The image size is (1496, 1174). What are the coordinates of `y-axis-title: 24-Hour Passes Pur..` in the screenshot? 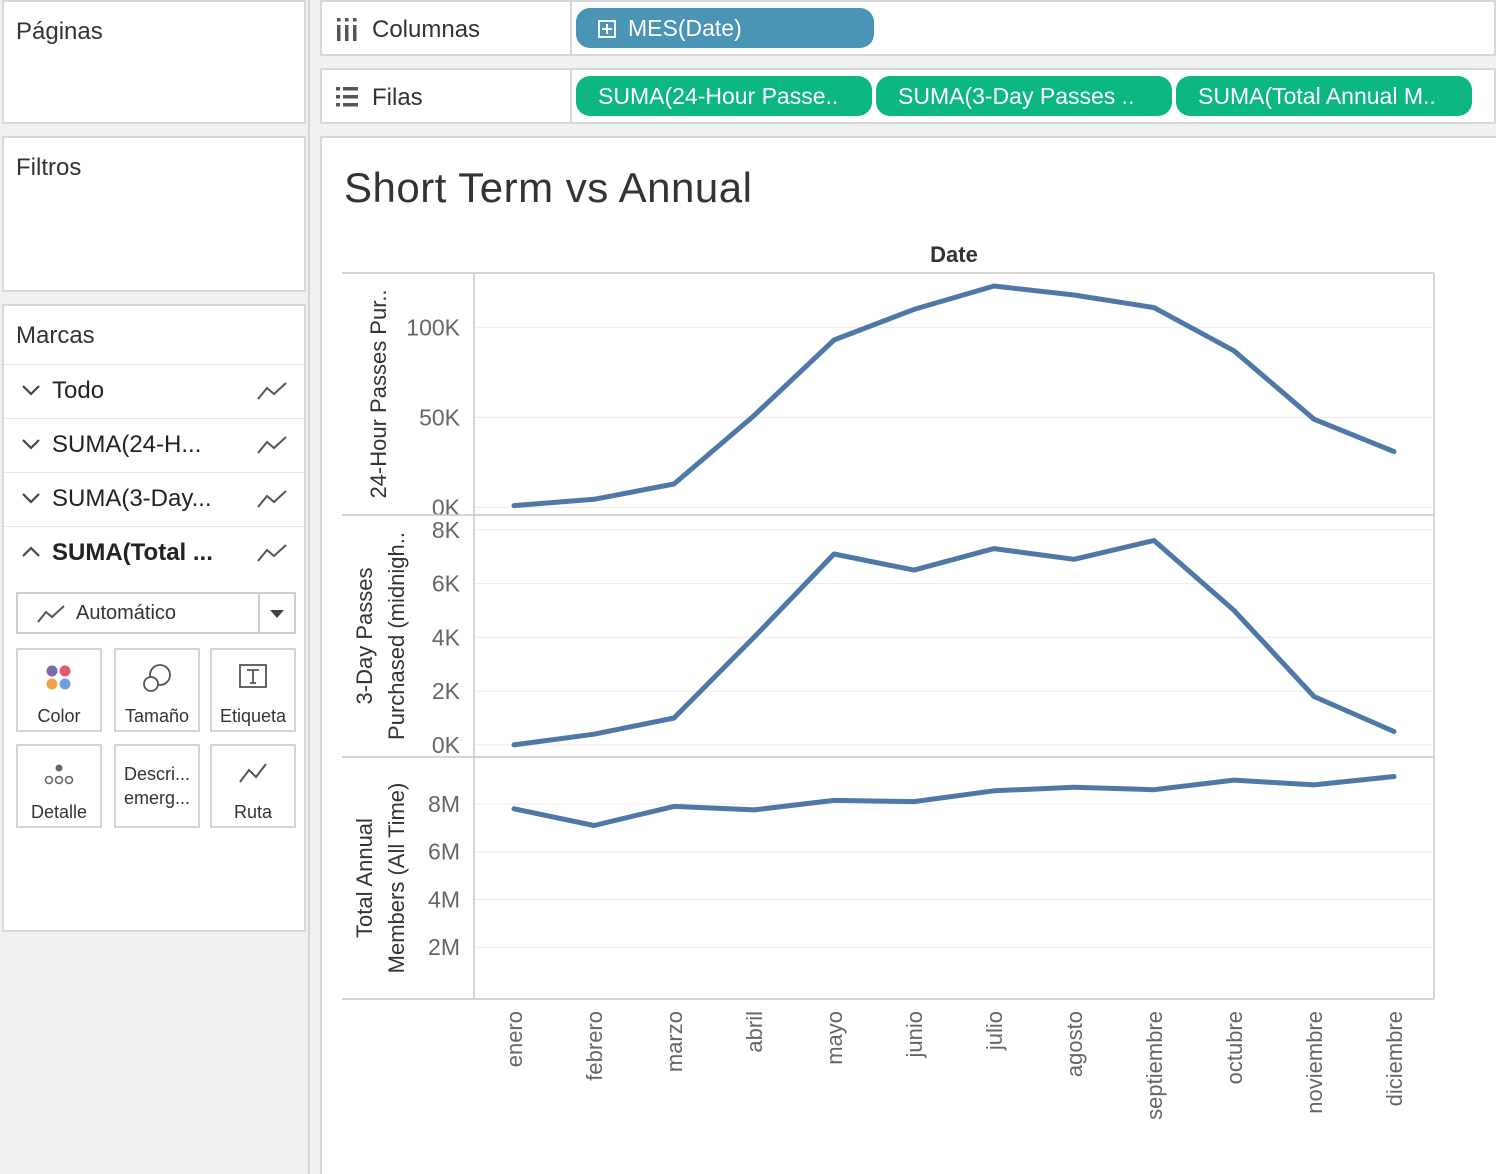 It's located at (378, 393).